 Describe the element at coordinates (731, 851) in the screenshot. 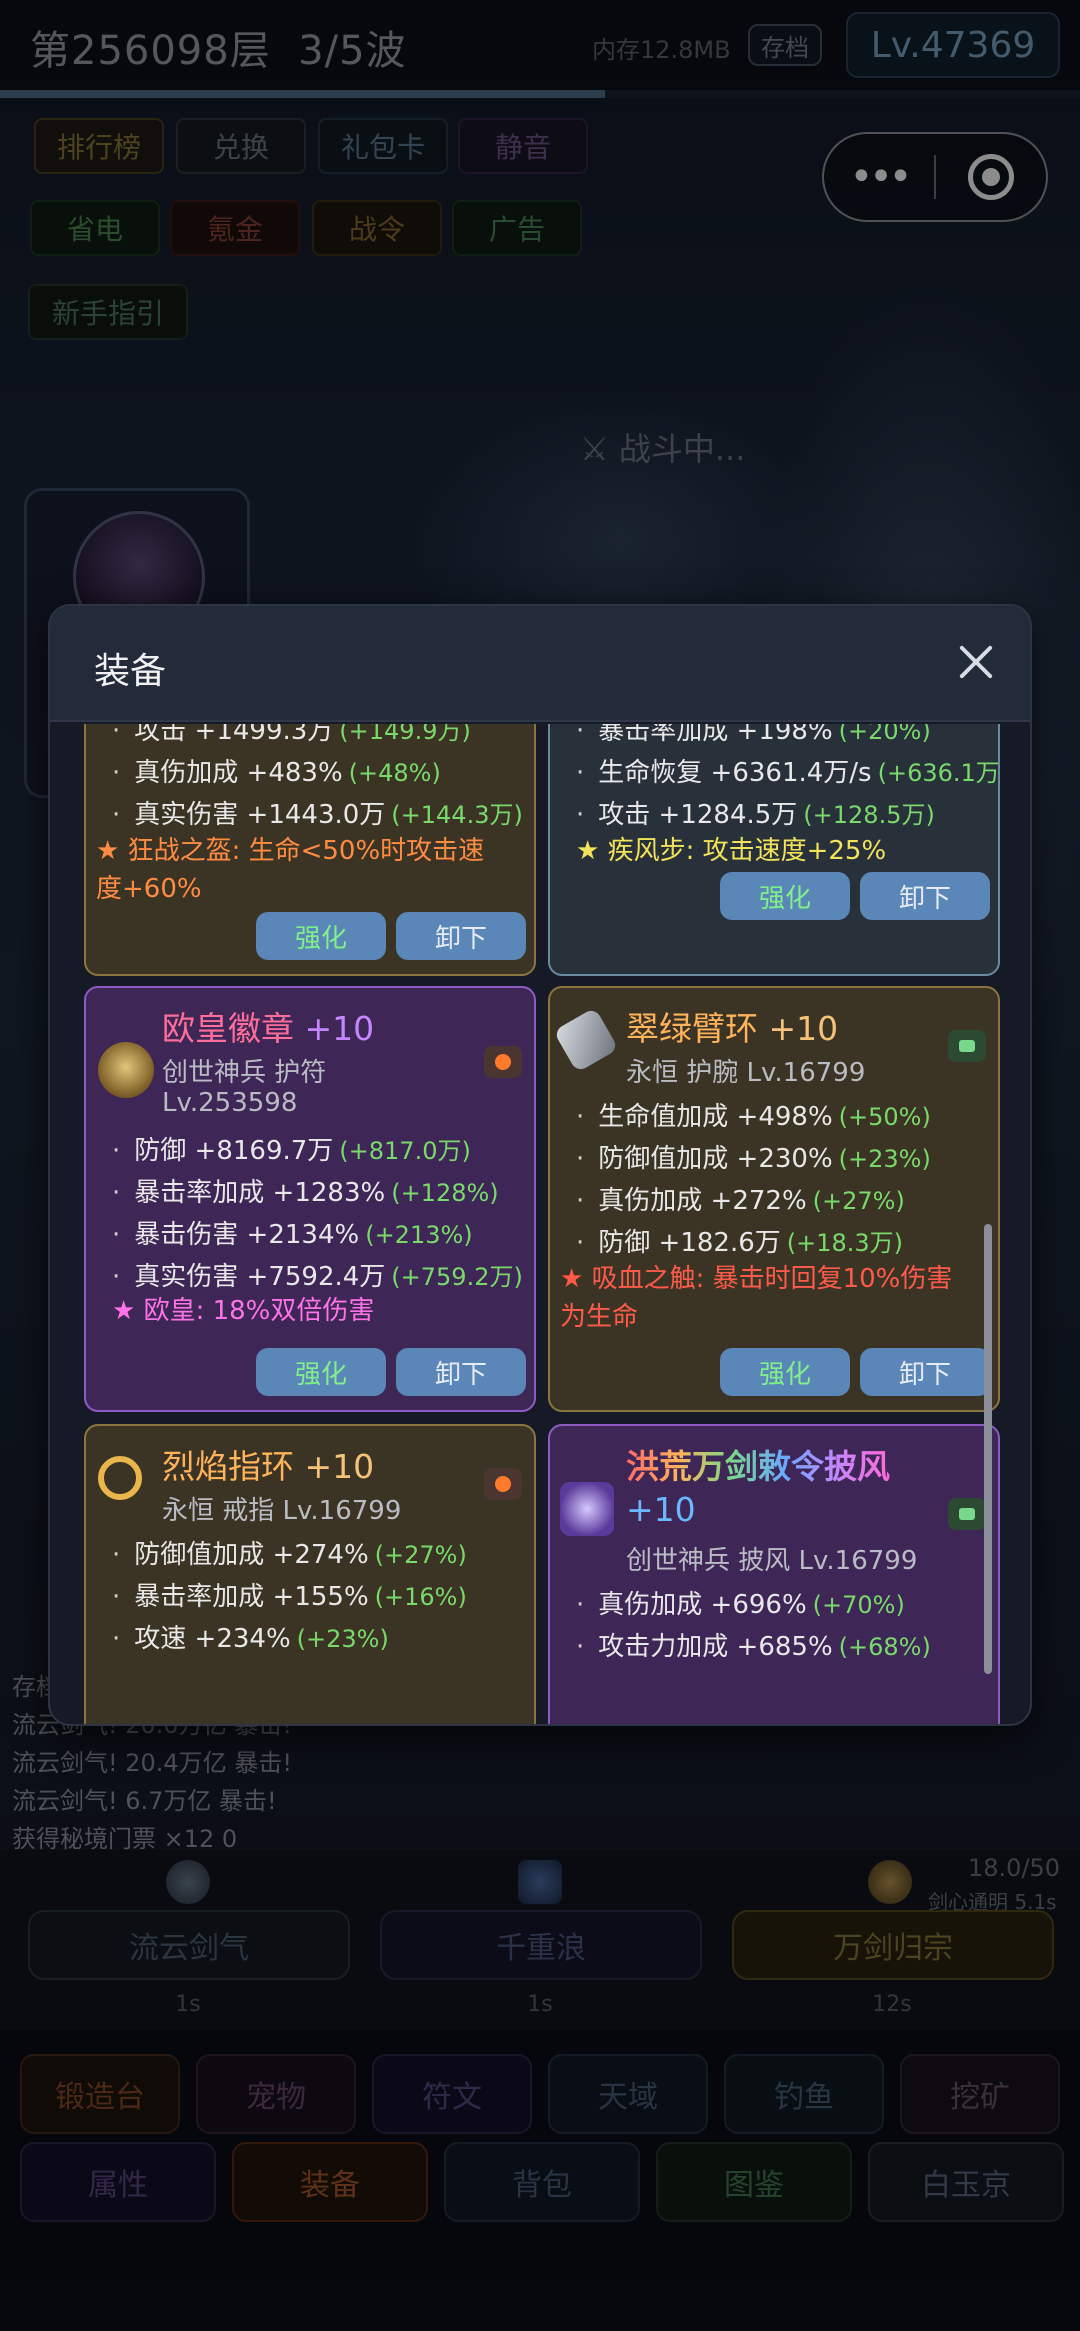

I see `special-effect: ★ 疾风步: 攻击速度+25%` at that location.